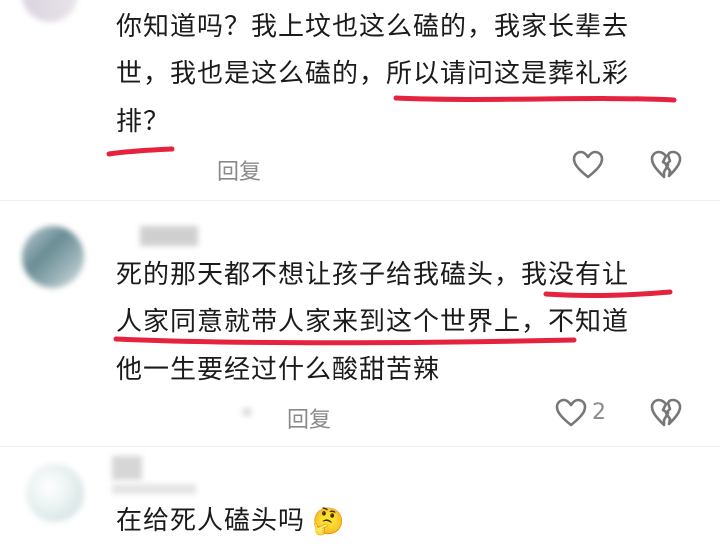 This screenshot has height=554, width=720. I want to click on comment-line: 在给死人磕头吗, so click(211, 521).